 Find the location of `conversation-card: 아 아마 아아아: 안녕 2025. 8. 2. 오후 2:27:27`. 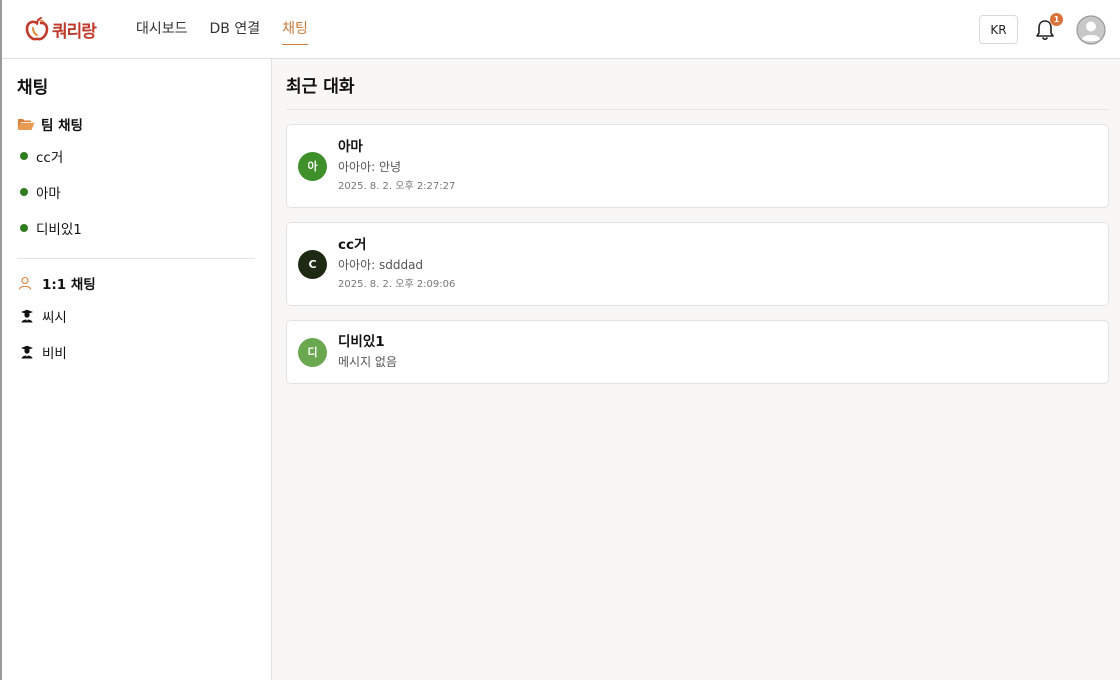

conversation-card: 아 아마 아아아: 안녕 2025. 8. 2. 오후 2:27:27 is located at coordinates (697, 166).